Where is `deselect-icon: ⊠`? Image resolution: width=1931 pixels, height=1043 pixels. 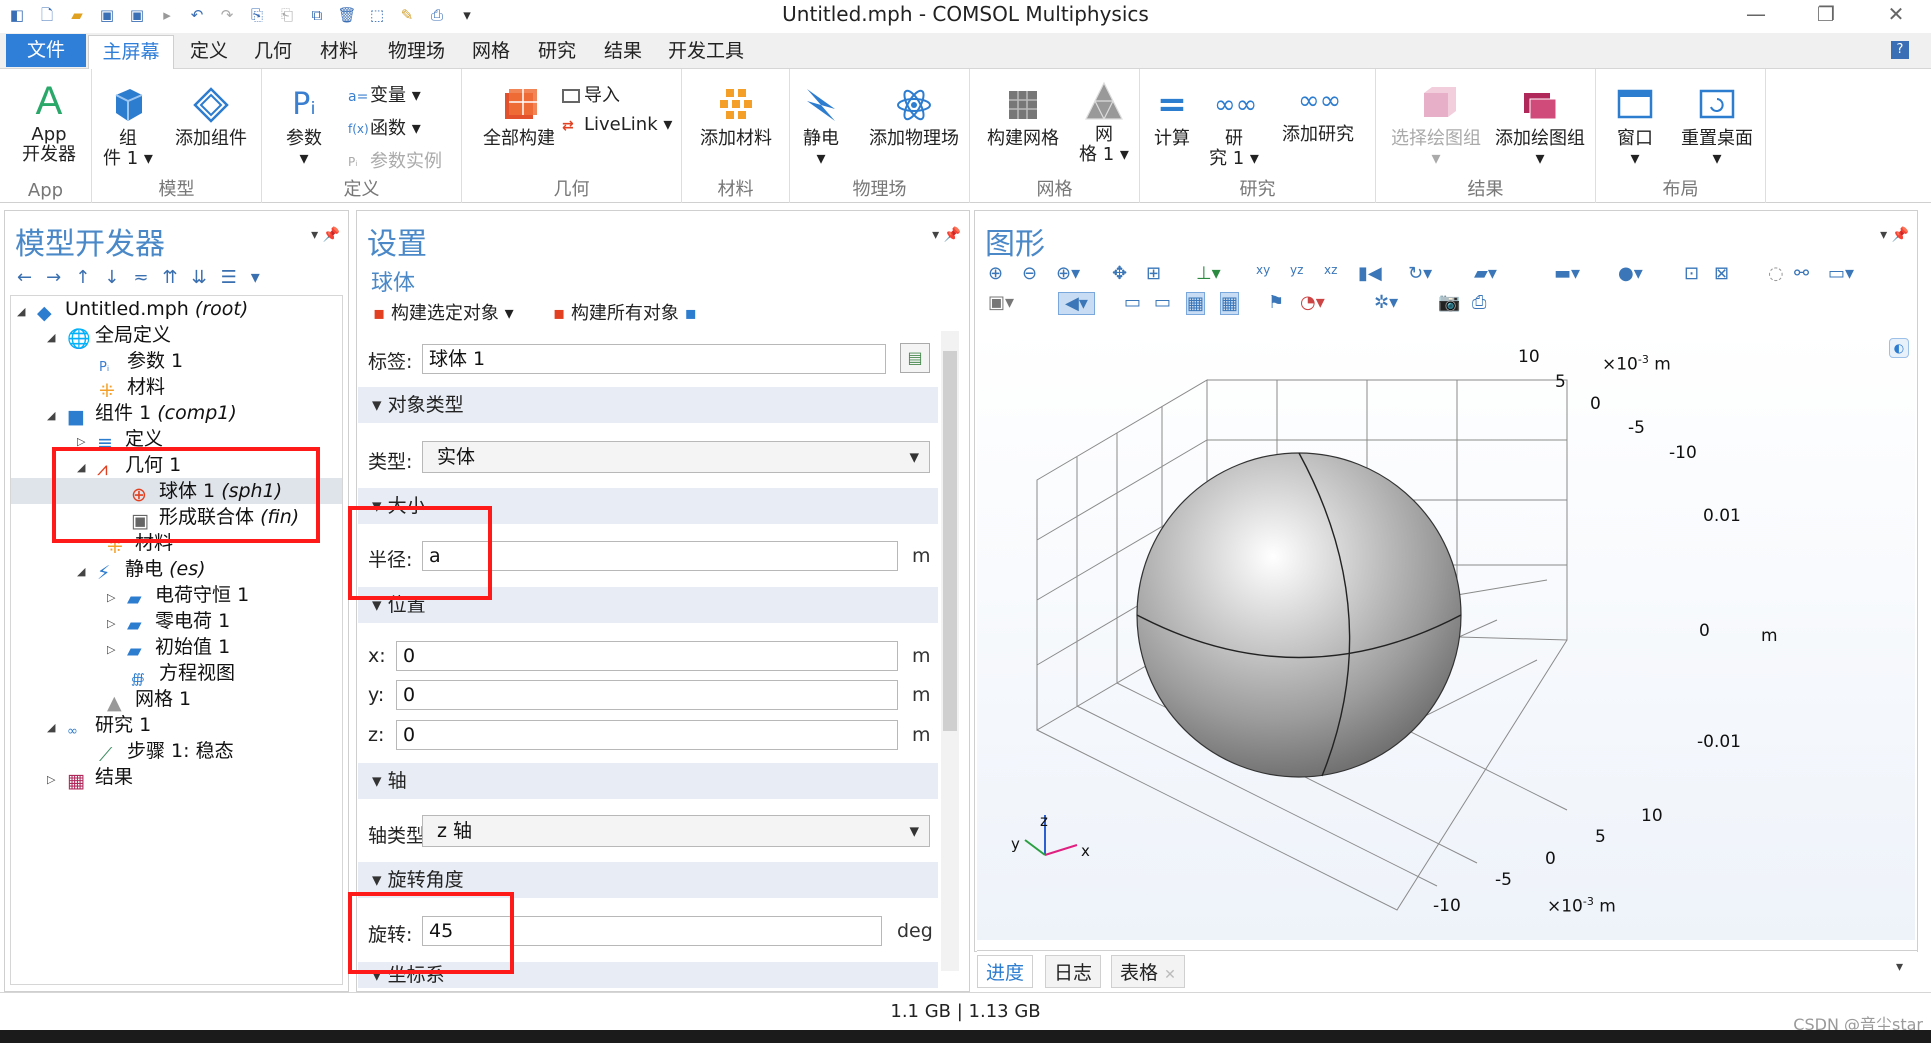
deselect-icon: ⊠ is located at coordinates (1721, 273).